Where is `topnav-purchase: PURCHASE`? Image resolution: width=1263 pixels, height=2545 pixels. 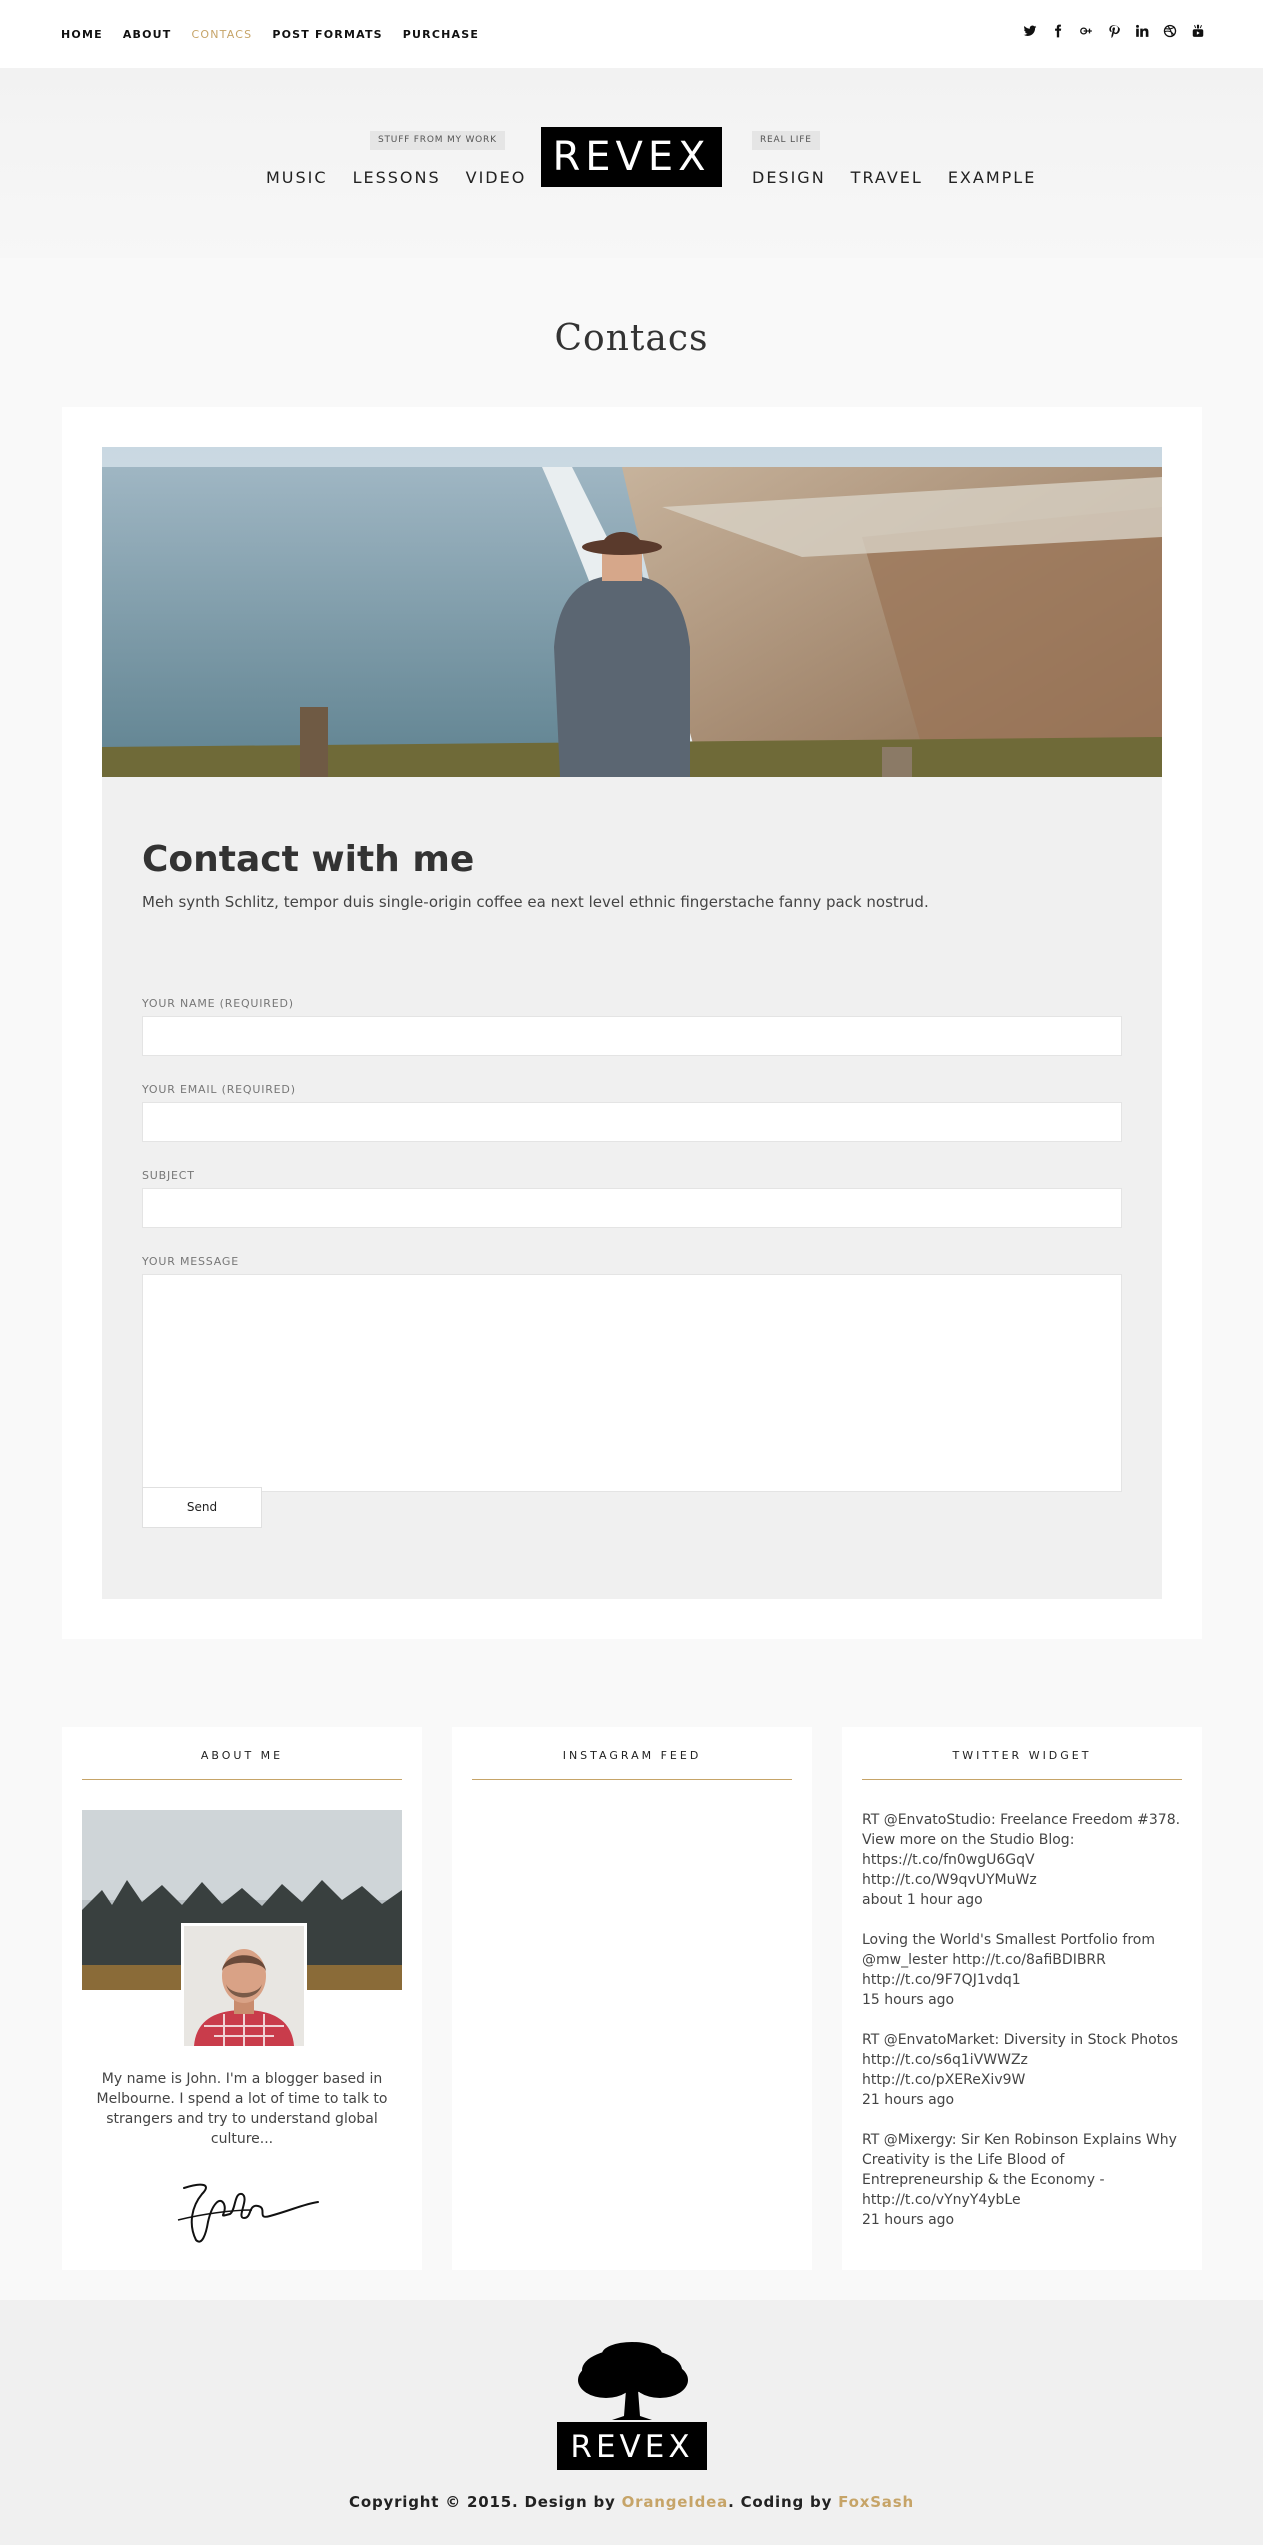 topnav-purchase: PURCHASE is located at coordinates (441, 34).